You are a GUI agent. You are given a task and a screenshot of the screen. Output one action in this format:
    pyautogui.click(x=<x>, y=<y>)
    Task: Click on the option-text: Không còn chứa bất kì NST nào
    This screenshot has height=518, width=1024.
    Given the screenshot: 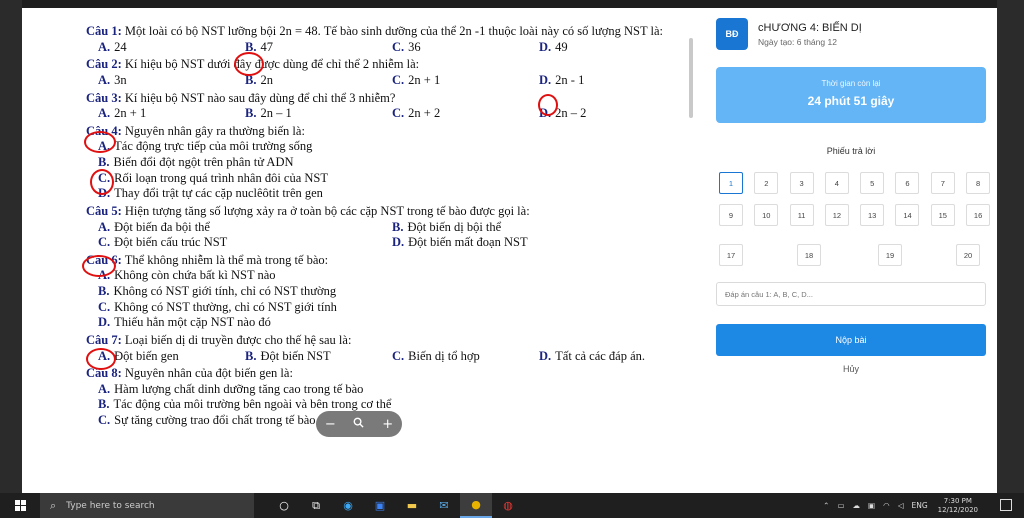 What is the action you would take?
    pyautogui.click(x=195, y=275)
    